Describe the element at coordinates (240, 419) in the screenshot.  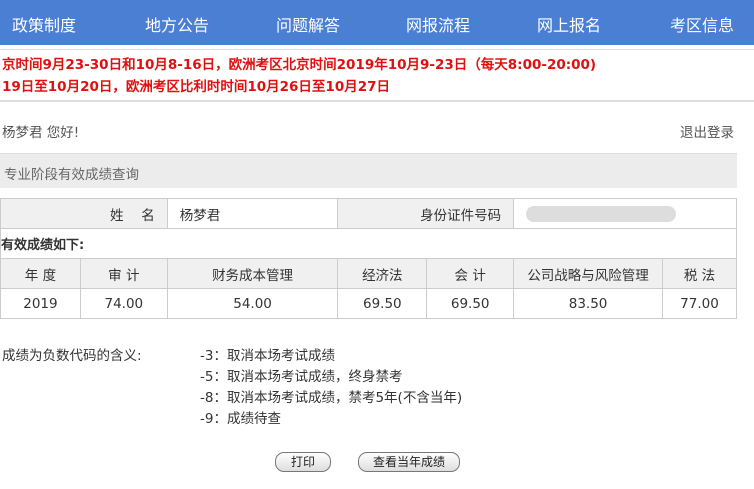
I see `legend-item: -9：成绩待查` at that location.